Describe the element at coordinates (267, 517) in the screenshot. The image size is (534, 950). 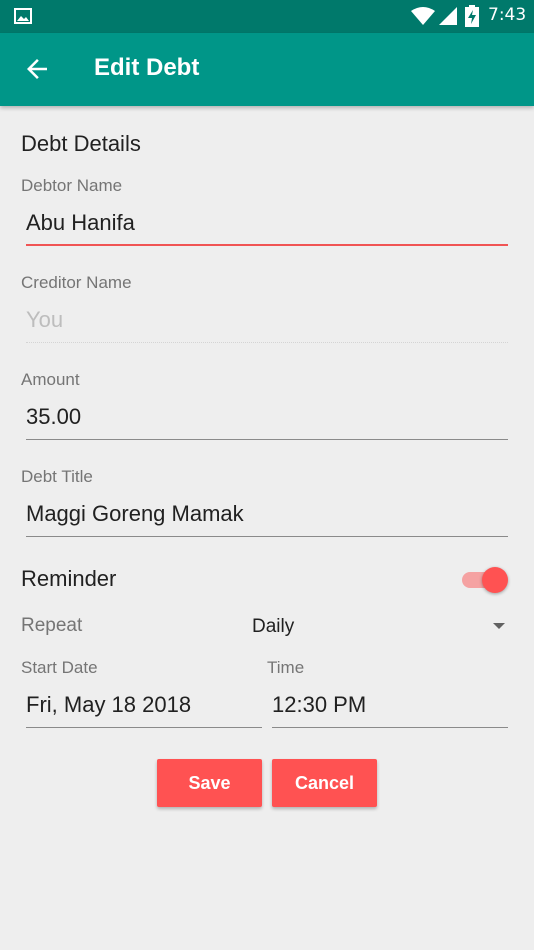
I see `debt-title-field: Maggi Goreng Mamak` at that location.